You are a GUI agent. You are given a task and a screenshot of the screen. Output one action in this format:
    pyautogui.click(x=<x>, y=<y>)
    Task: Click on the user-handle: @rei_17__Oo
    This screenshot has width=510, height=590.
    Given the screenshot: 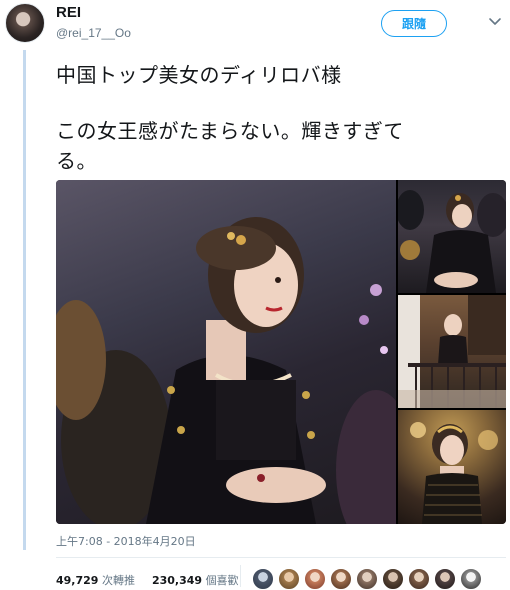 What is the action you would take?
    pyautogui.click(x=93, y=33)
    